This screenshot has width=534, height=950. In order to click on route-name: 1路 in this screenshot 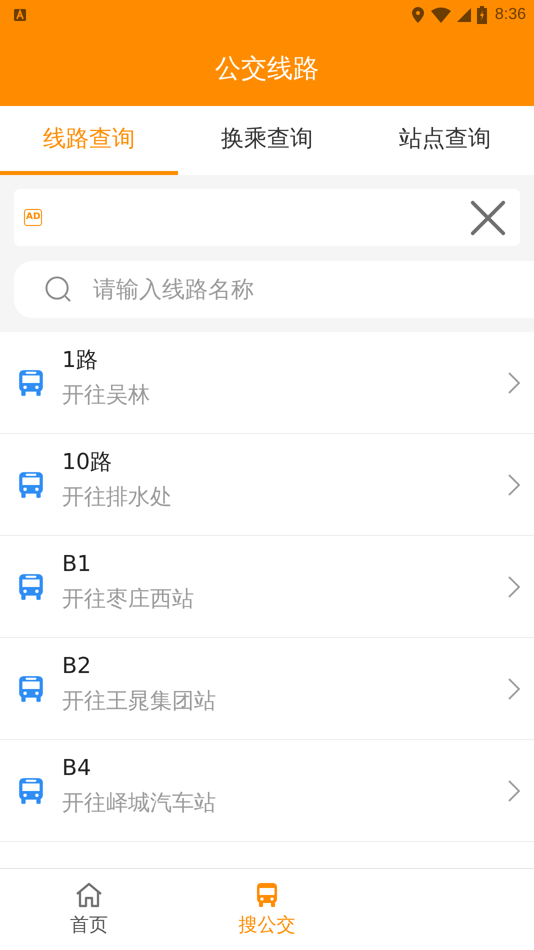, I will do `click(80, 361)`.